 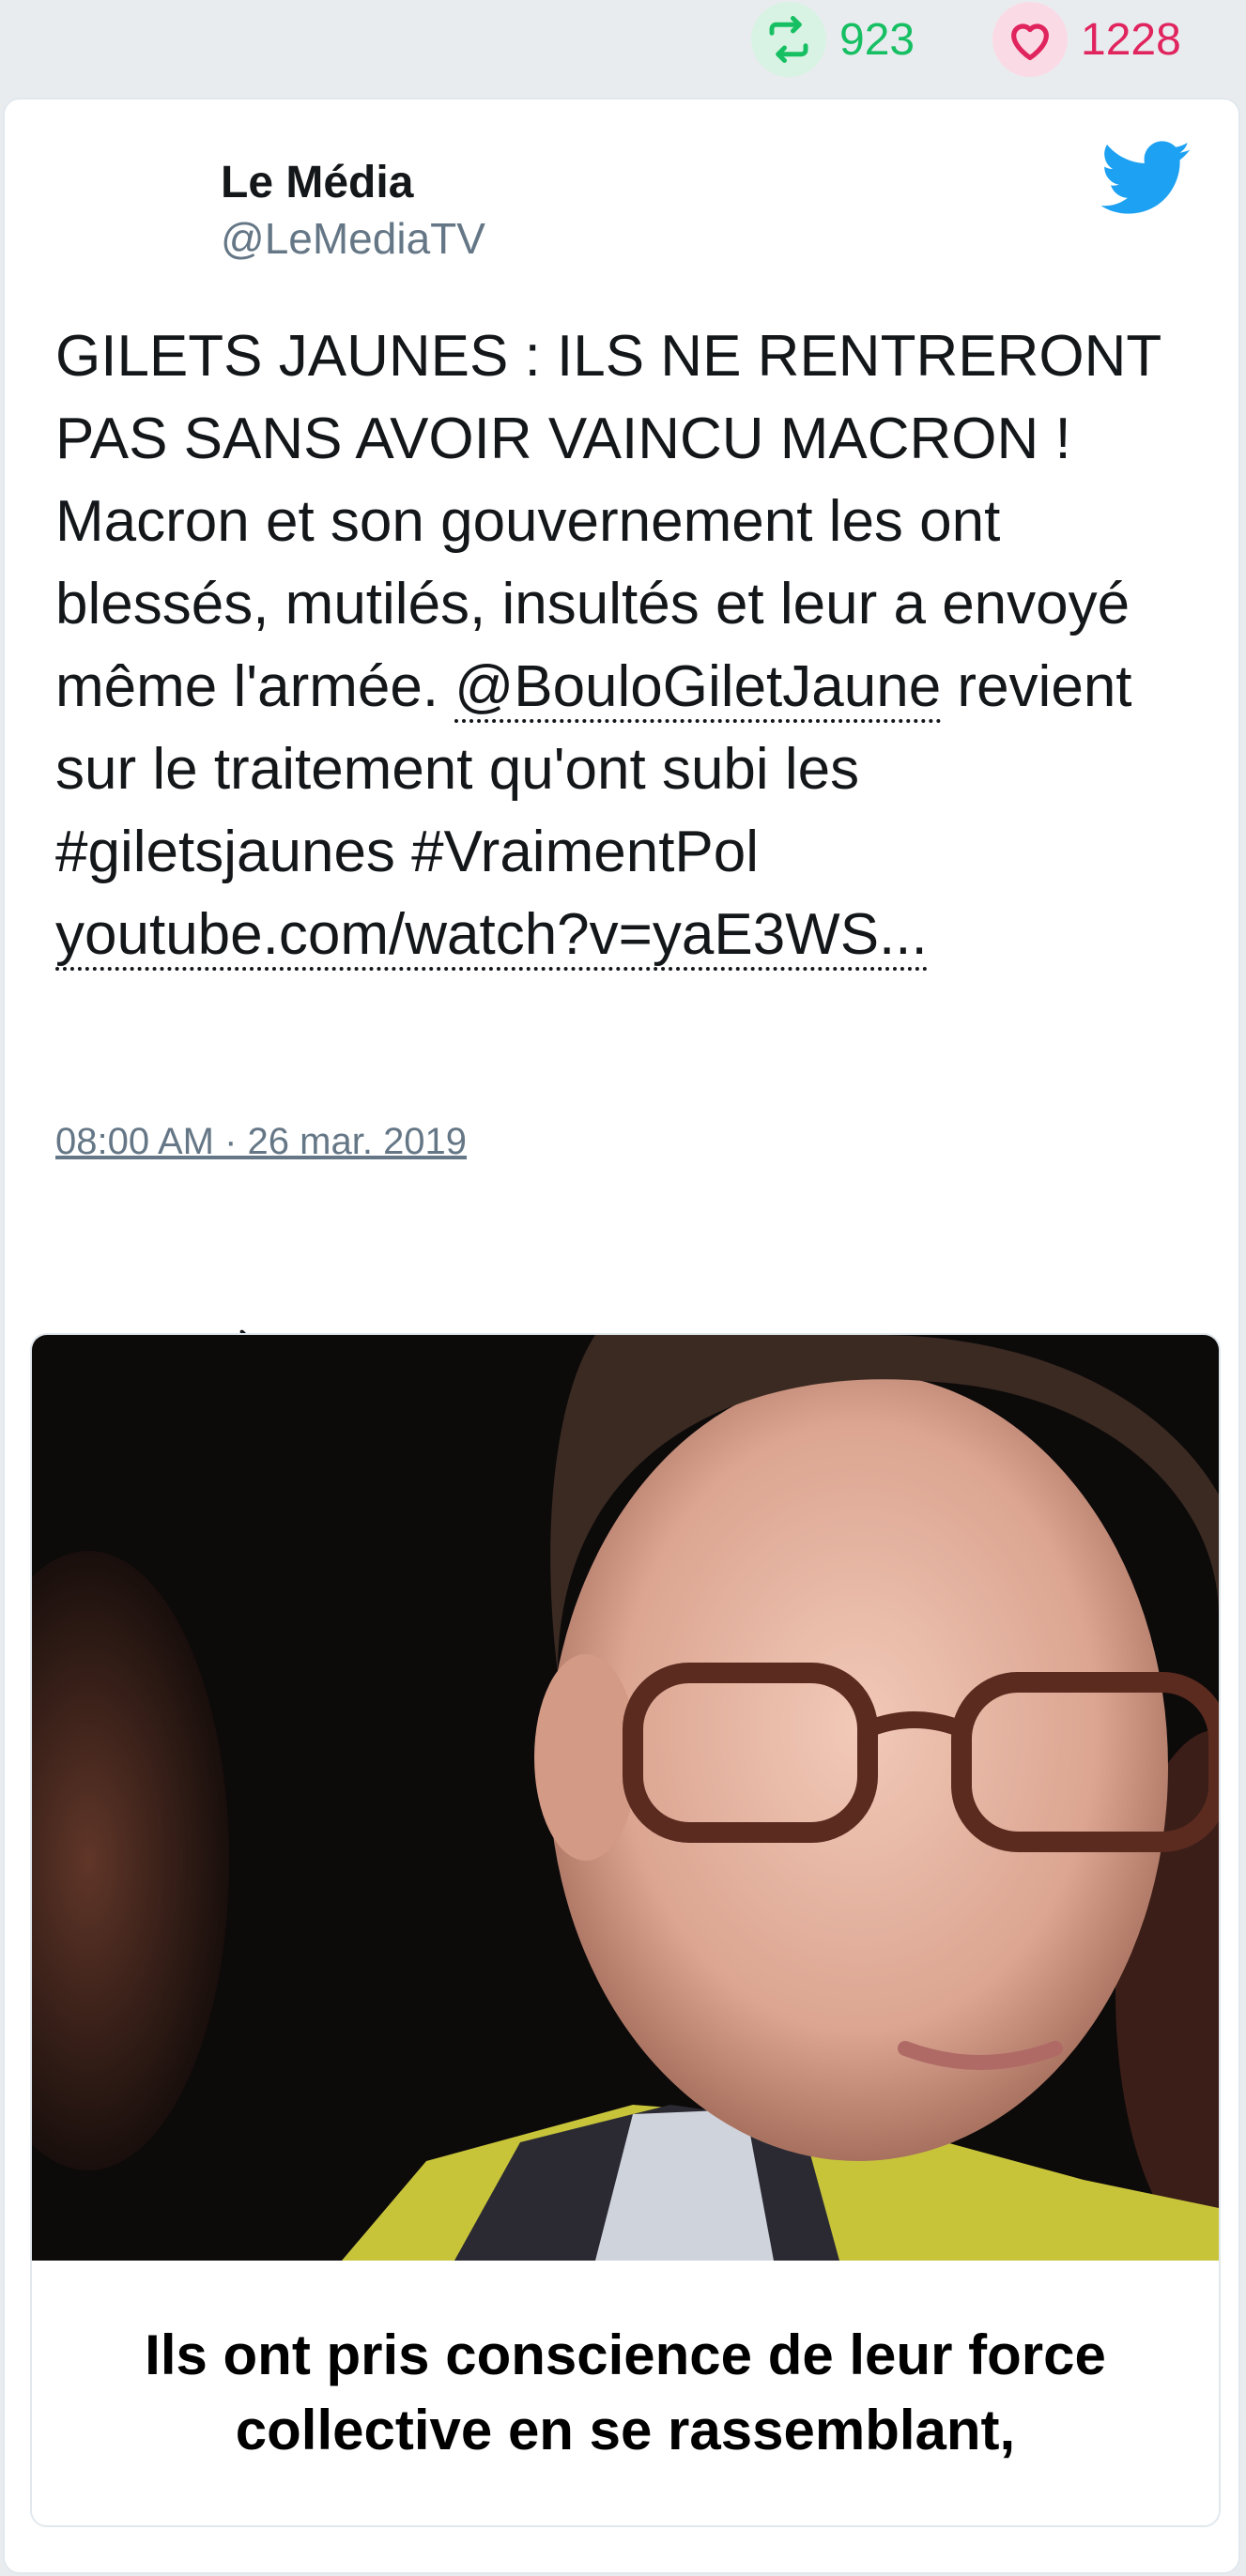 I want to click on tweet-stats-bar: 923 1228, so click(x=623, y=45).